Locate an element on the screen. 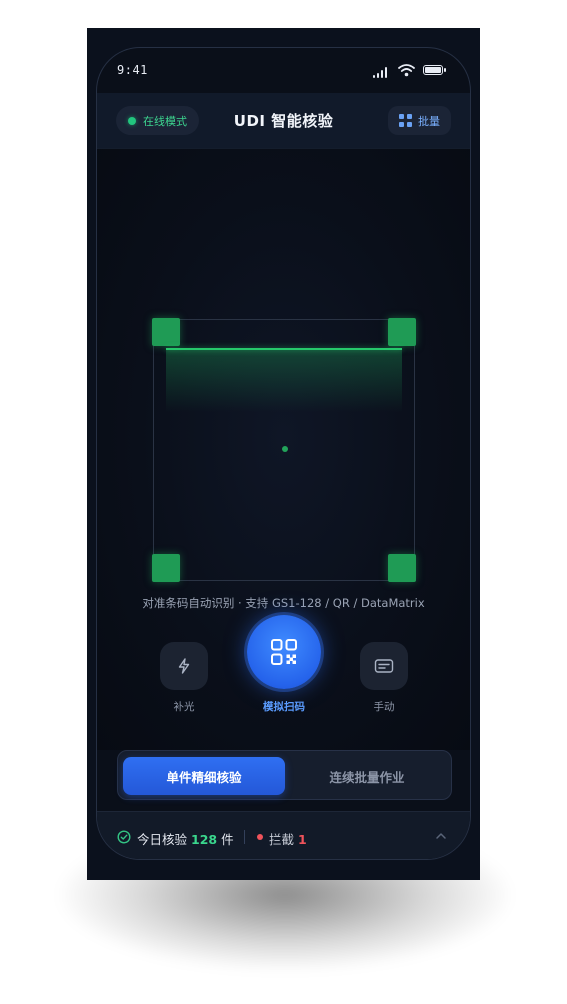  today-count: 128 is located at coordinates (204, 839).